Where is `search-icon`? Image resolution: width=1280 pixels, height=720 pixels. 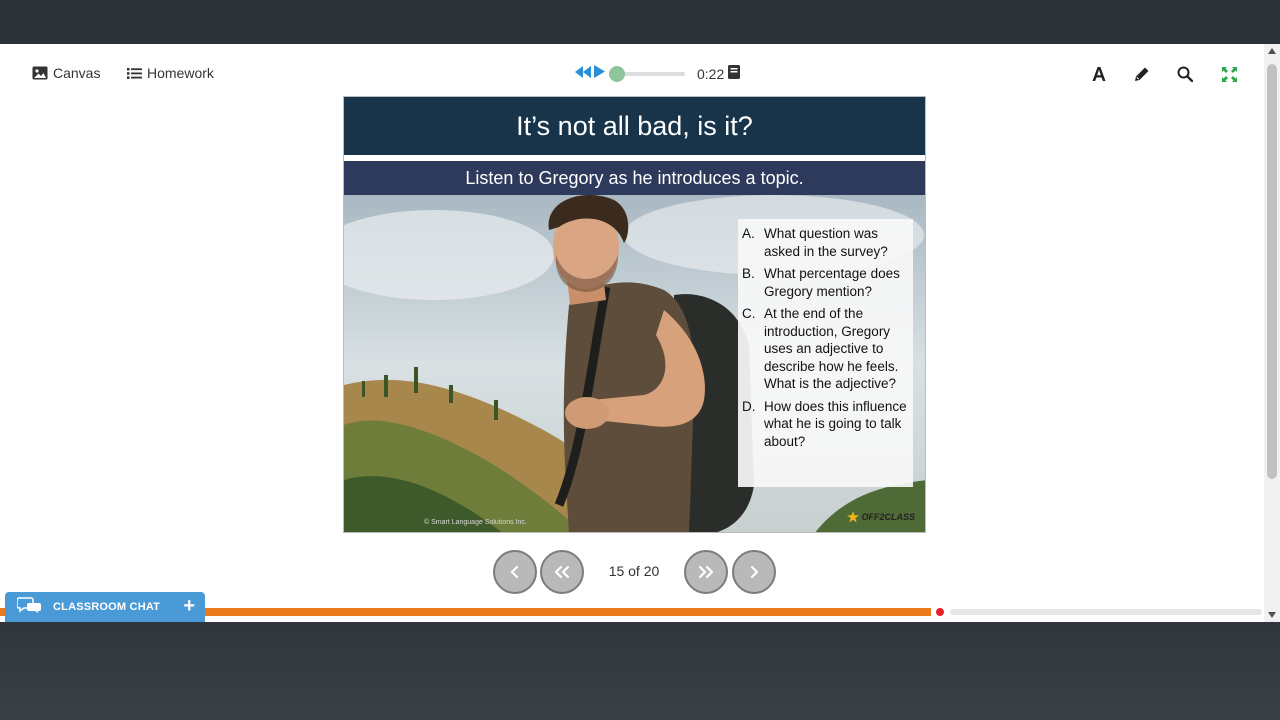 search-icon is located at coordinates (1185, 74).